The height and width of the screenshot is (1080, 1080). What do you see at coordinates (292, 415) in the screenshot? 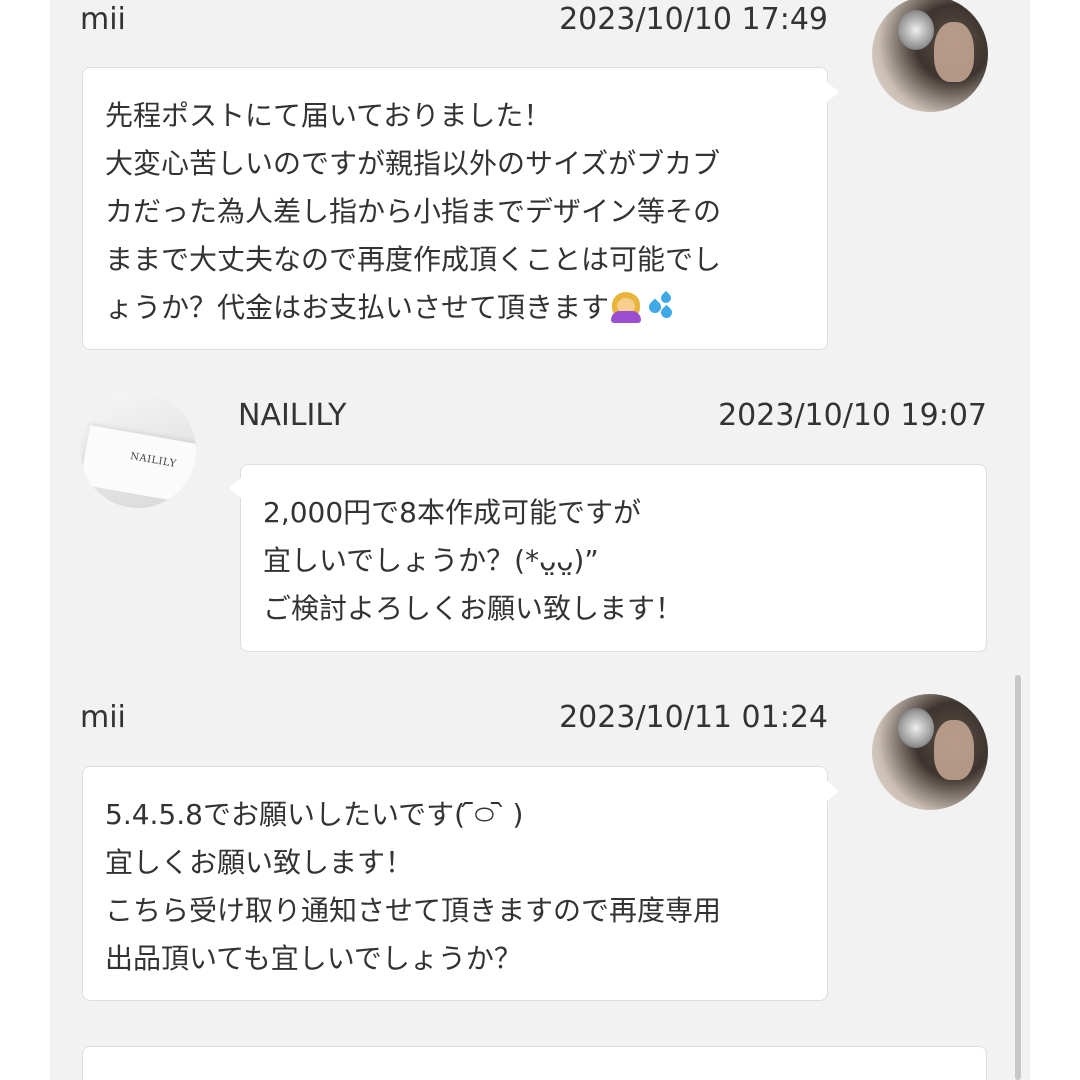
I see `sender-name: NAILILY` at bounding box center [292, 415].